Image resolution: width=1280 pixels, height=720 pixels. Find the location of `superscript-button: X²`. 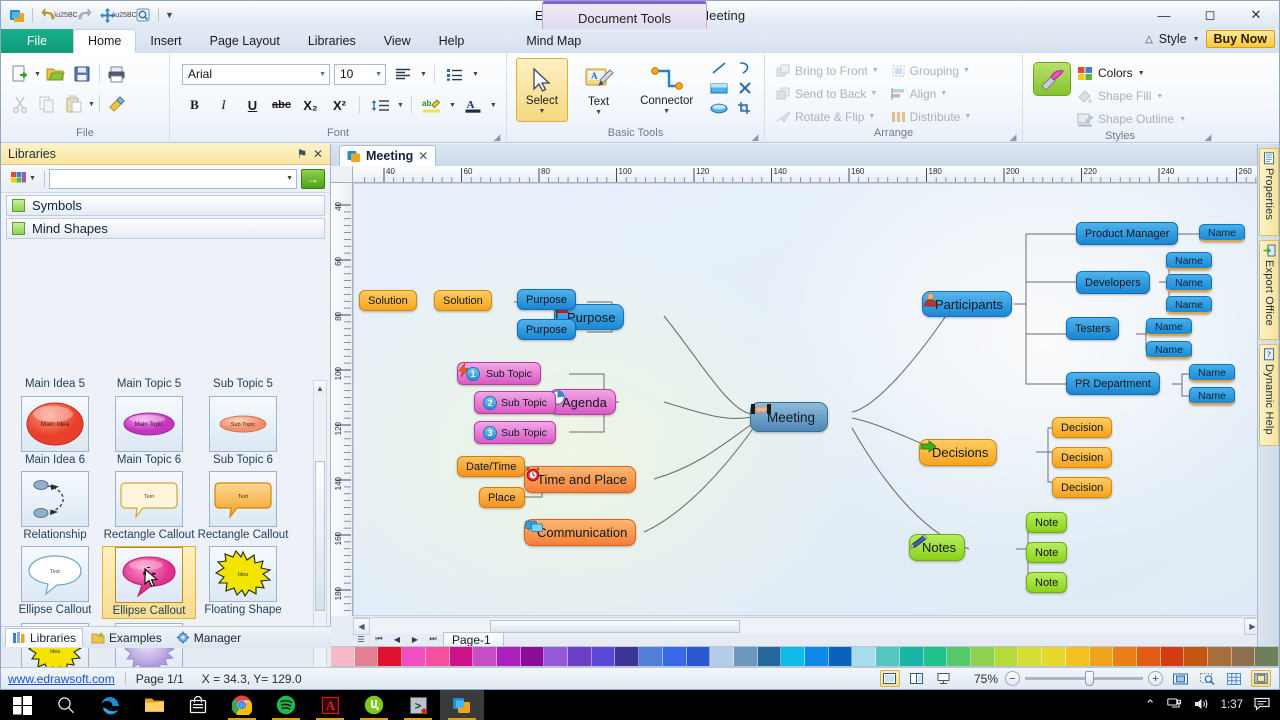

superscript-button: X² is located at coordinates (339, 105).